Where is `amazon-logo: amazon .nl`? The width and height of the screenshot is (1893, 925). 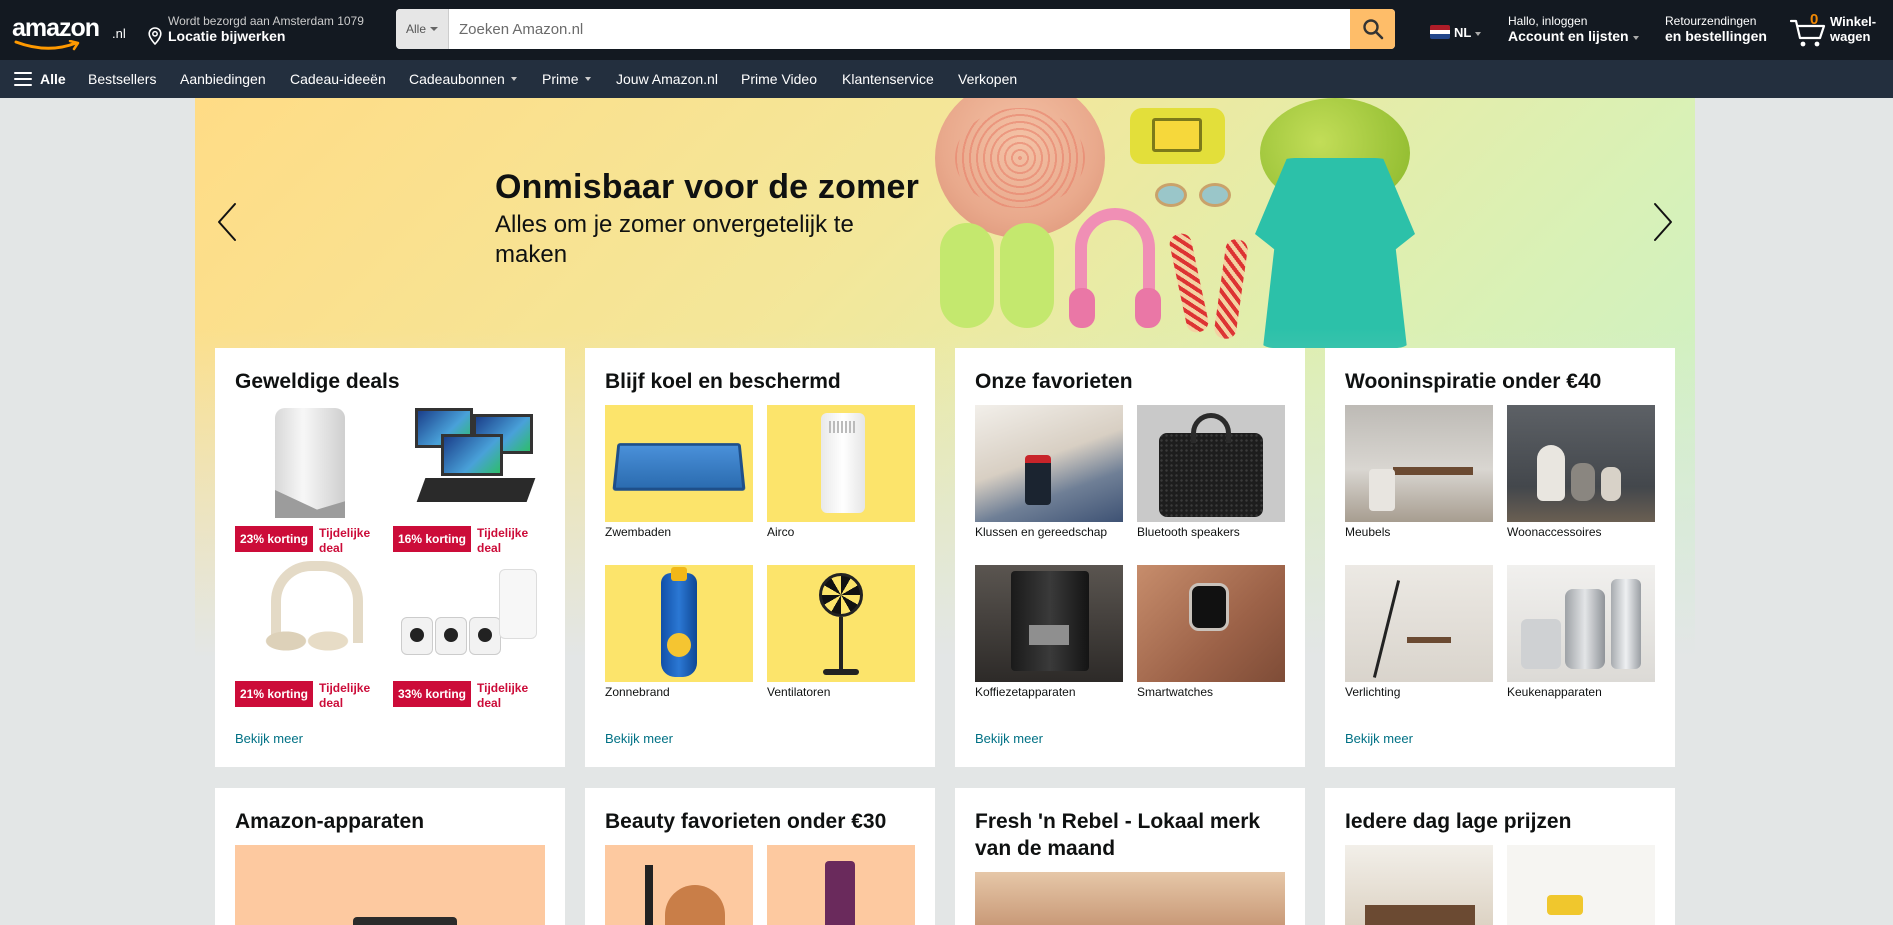
amazon-logo: amazon .nl is located at coordinates (72, 32).